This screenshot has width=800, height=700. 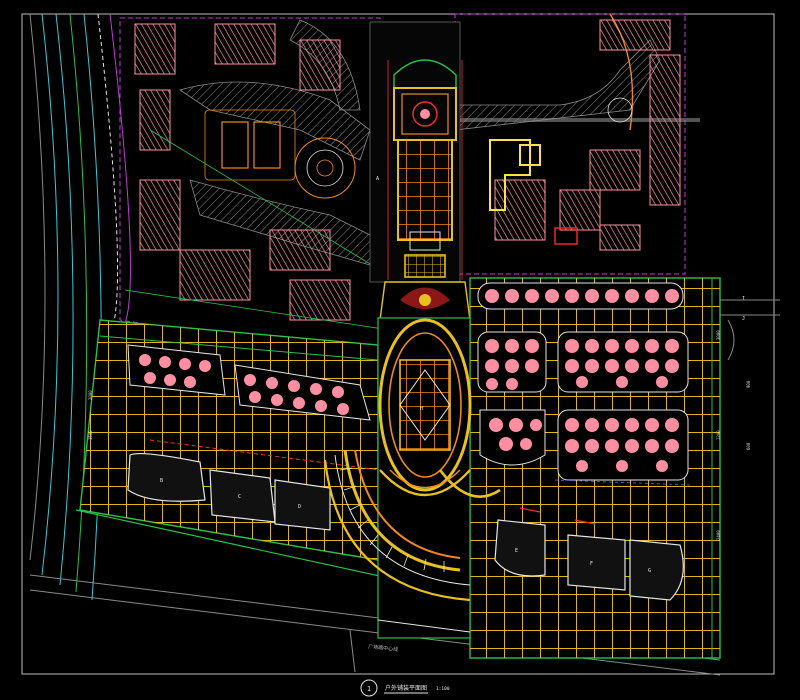 I want to click on zone-label-f: F, so click(x=591, y=564).